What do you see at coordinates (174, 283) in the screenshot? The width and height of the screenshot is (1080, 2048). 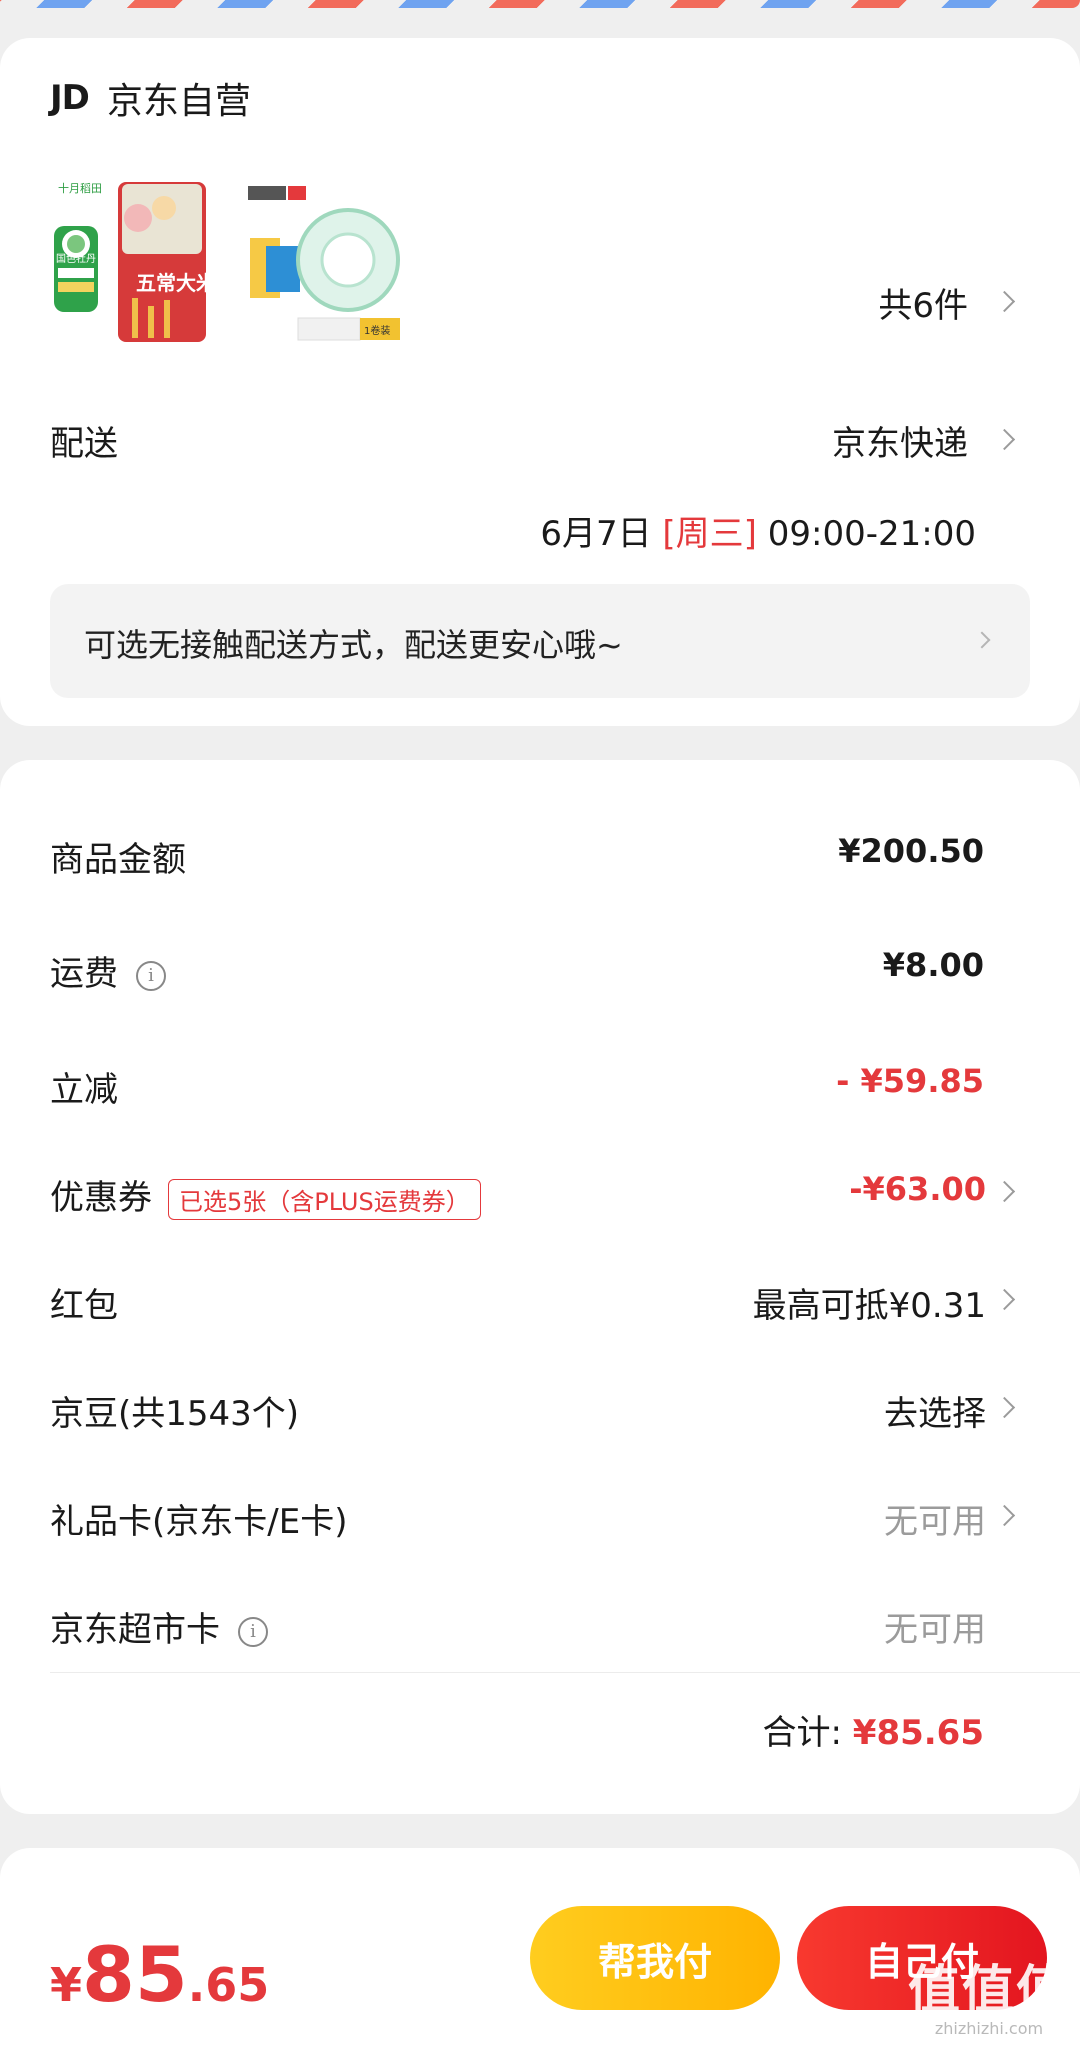 I see `rice-bag-text: 五常大米` at bounding box center [174, 283].